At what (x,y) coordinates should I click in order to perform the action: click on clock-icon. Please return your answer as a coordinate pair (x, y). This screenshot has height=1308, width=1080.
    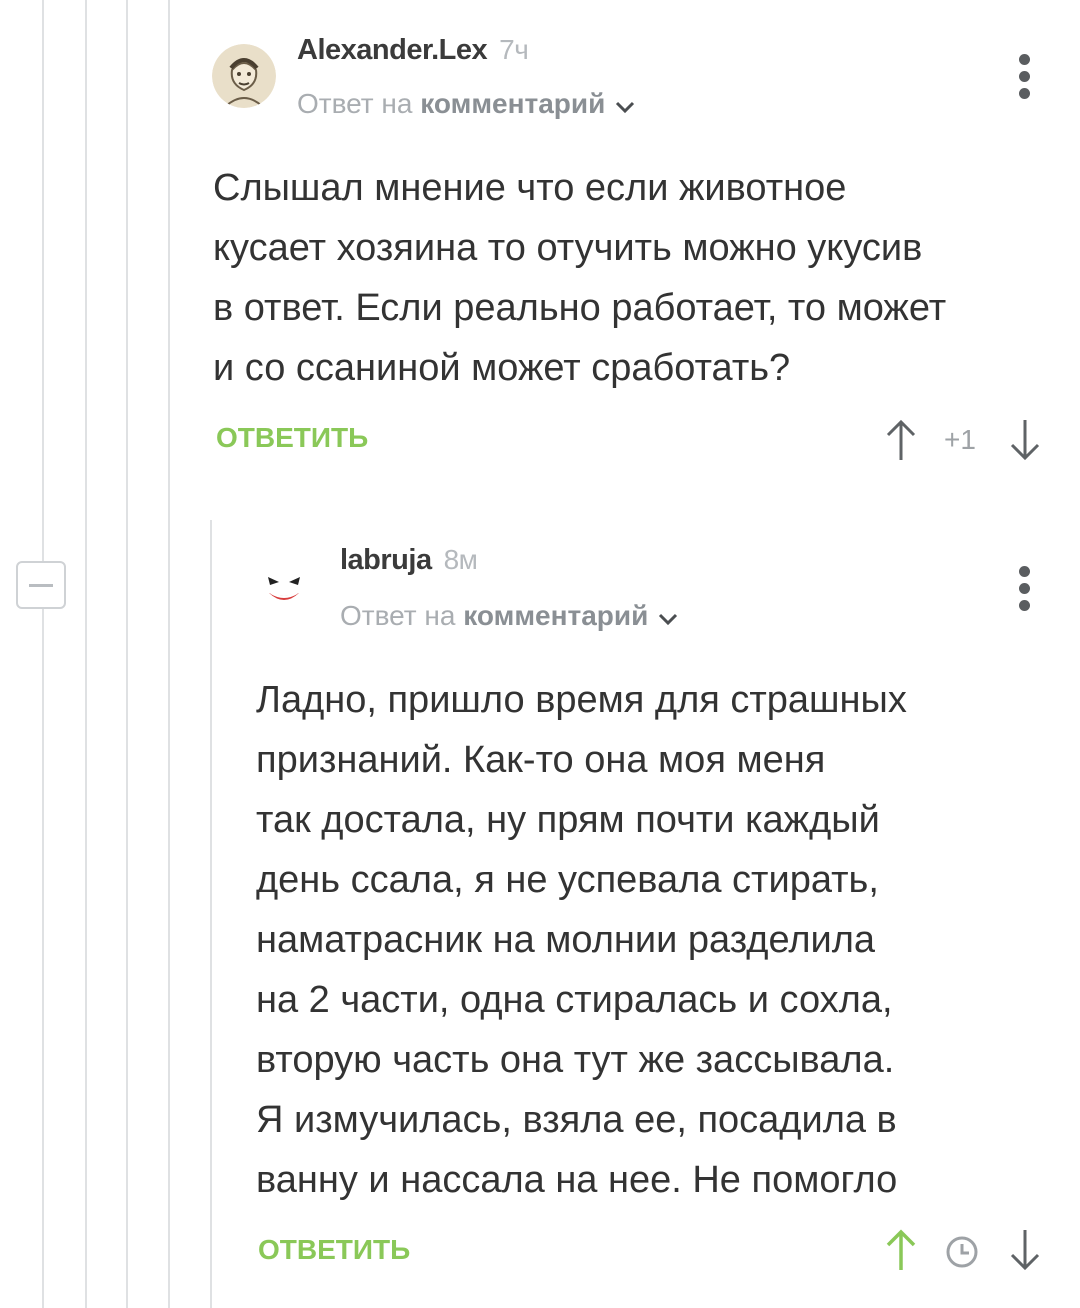
    Looking at the image, I should click on (962, 1254).